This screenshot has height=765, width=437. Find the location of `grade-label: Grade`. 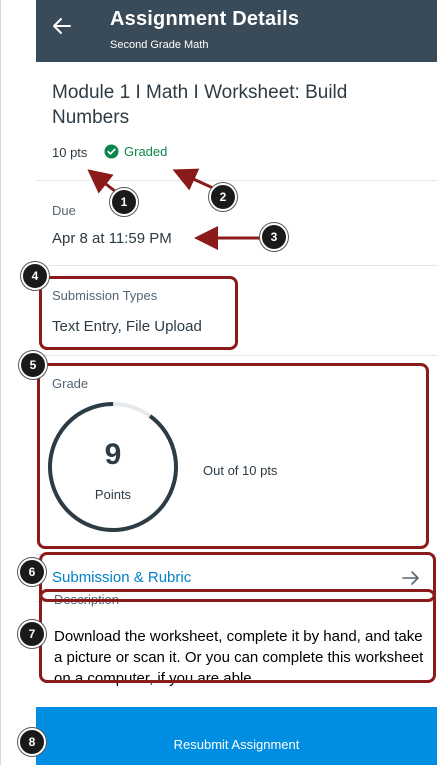

grade-label: Grade is located at coordinates (70, 383).